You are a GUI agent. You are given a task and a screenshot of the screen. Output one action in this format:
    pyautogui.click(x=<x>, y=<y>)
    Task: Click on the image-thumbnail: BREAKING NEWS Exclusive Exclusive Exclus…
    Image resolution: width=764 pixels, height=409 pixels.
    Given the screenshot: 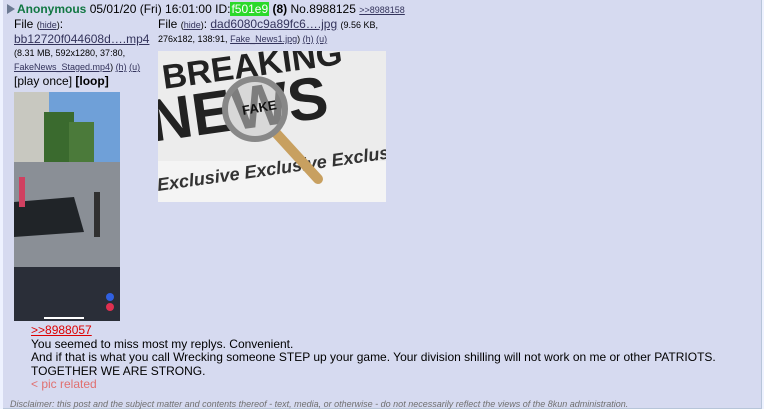 What is the action you would take?
    pyautogui.click(x=272, y=126)
    